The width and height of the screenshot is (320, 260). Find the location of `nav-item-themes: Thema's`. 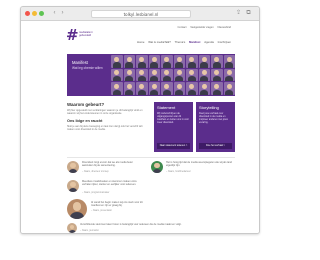

nav-item-themes: Thema's is located at coordinates (180, 42).